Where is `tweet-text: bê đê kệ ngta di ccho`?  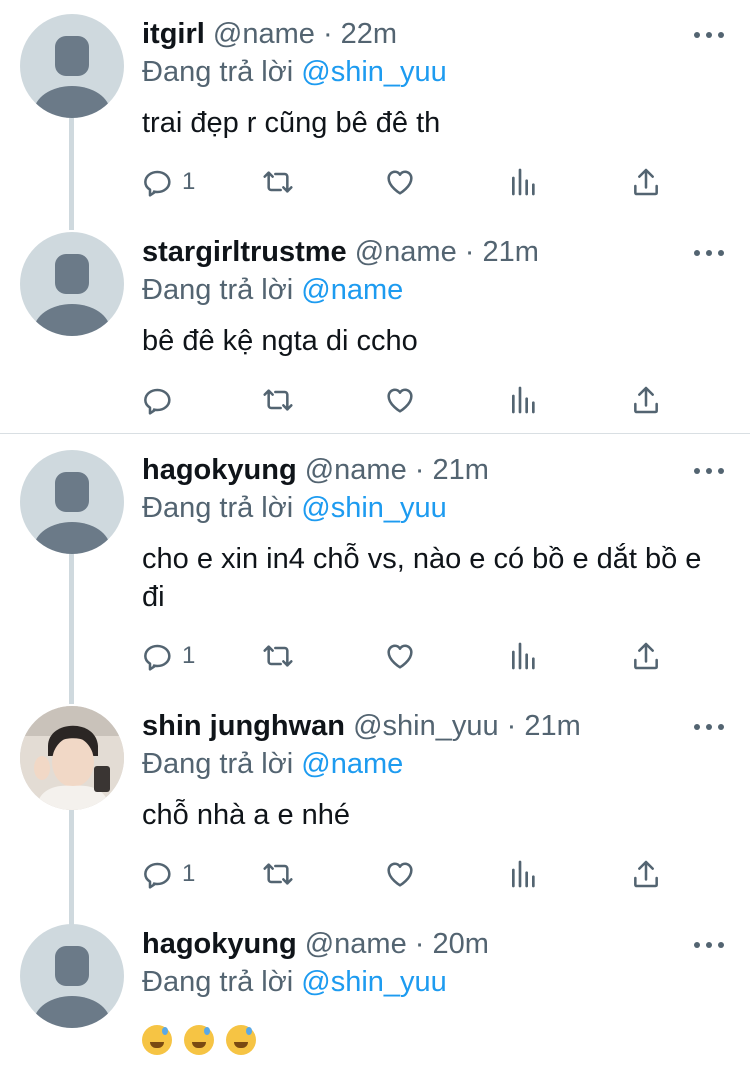 tweet-text: bê đê kệ ngta di ccho is located at coordinates (280, 341).